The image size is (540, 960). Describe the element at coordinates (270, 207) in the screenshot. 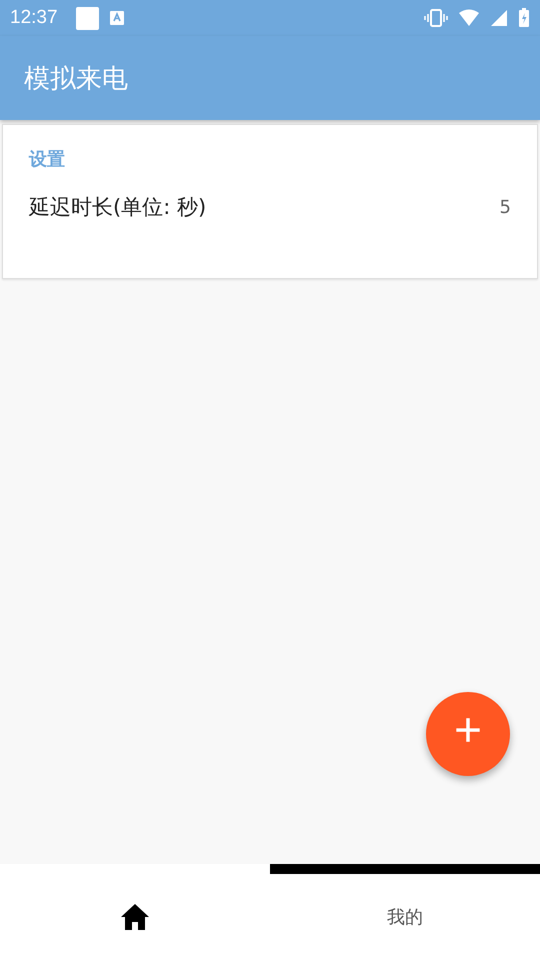

I see `setting-row: 延迟时长(单位: 秒) 5` at that location.